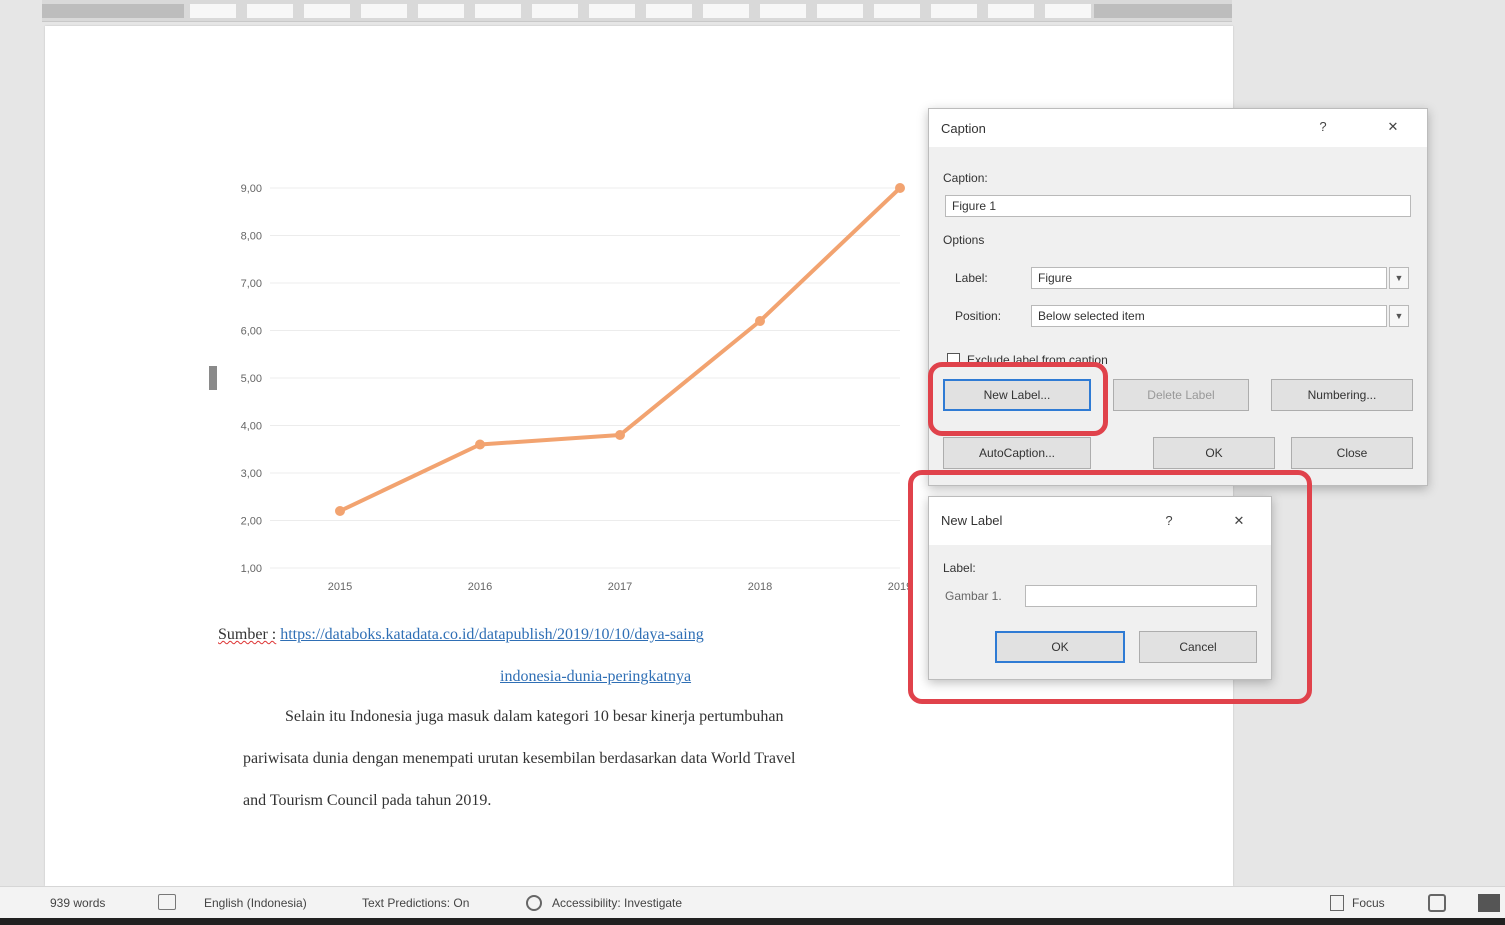  What do you see at coordinates (1337, 903) in the screenshot?
I see `focus-icon` at bounding box center [1337, 903].